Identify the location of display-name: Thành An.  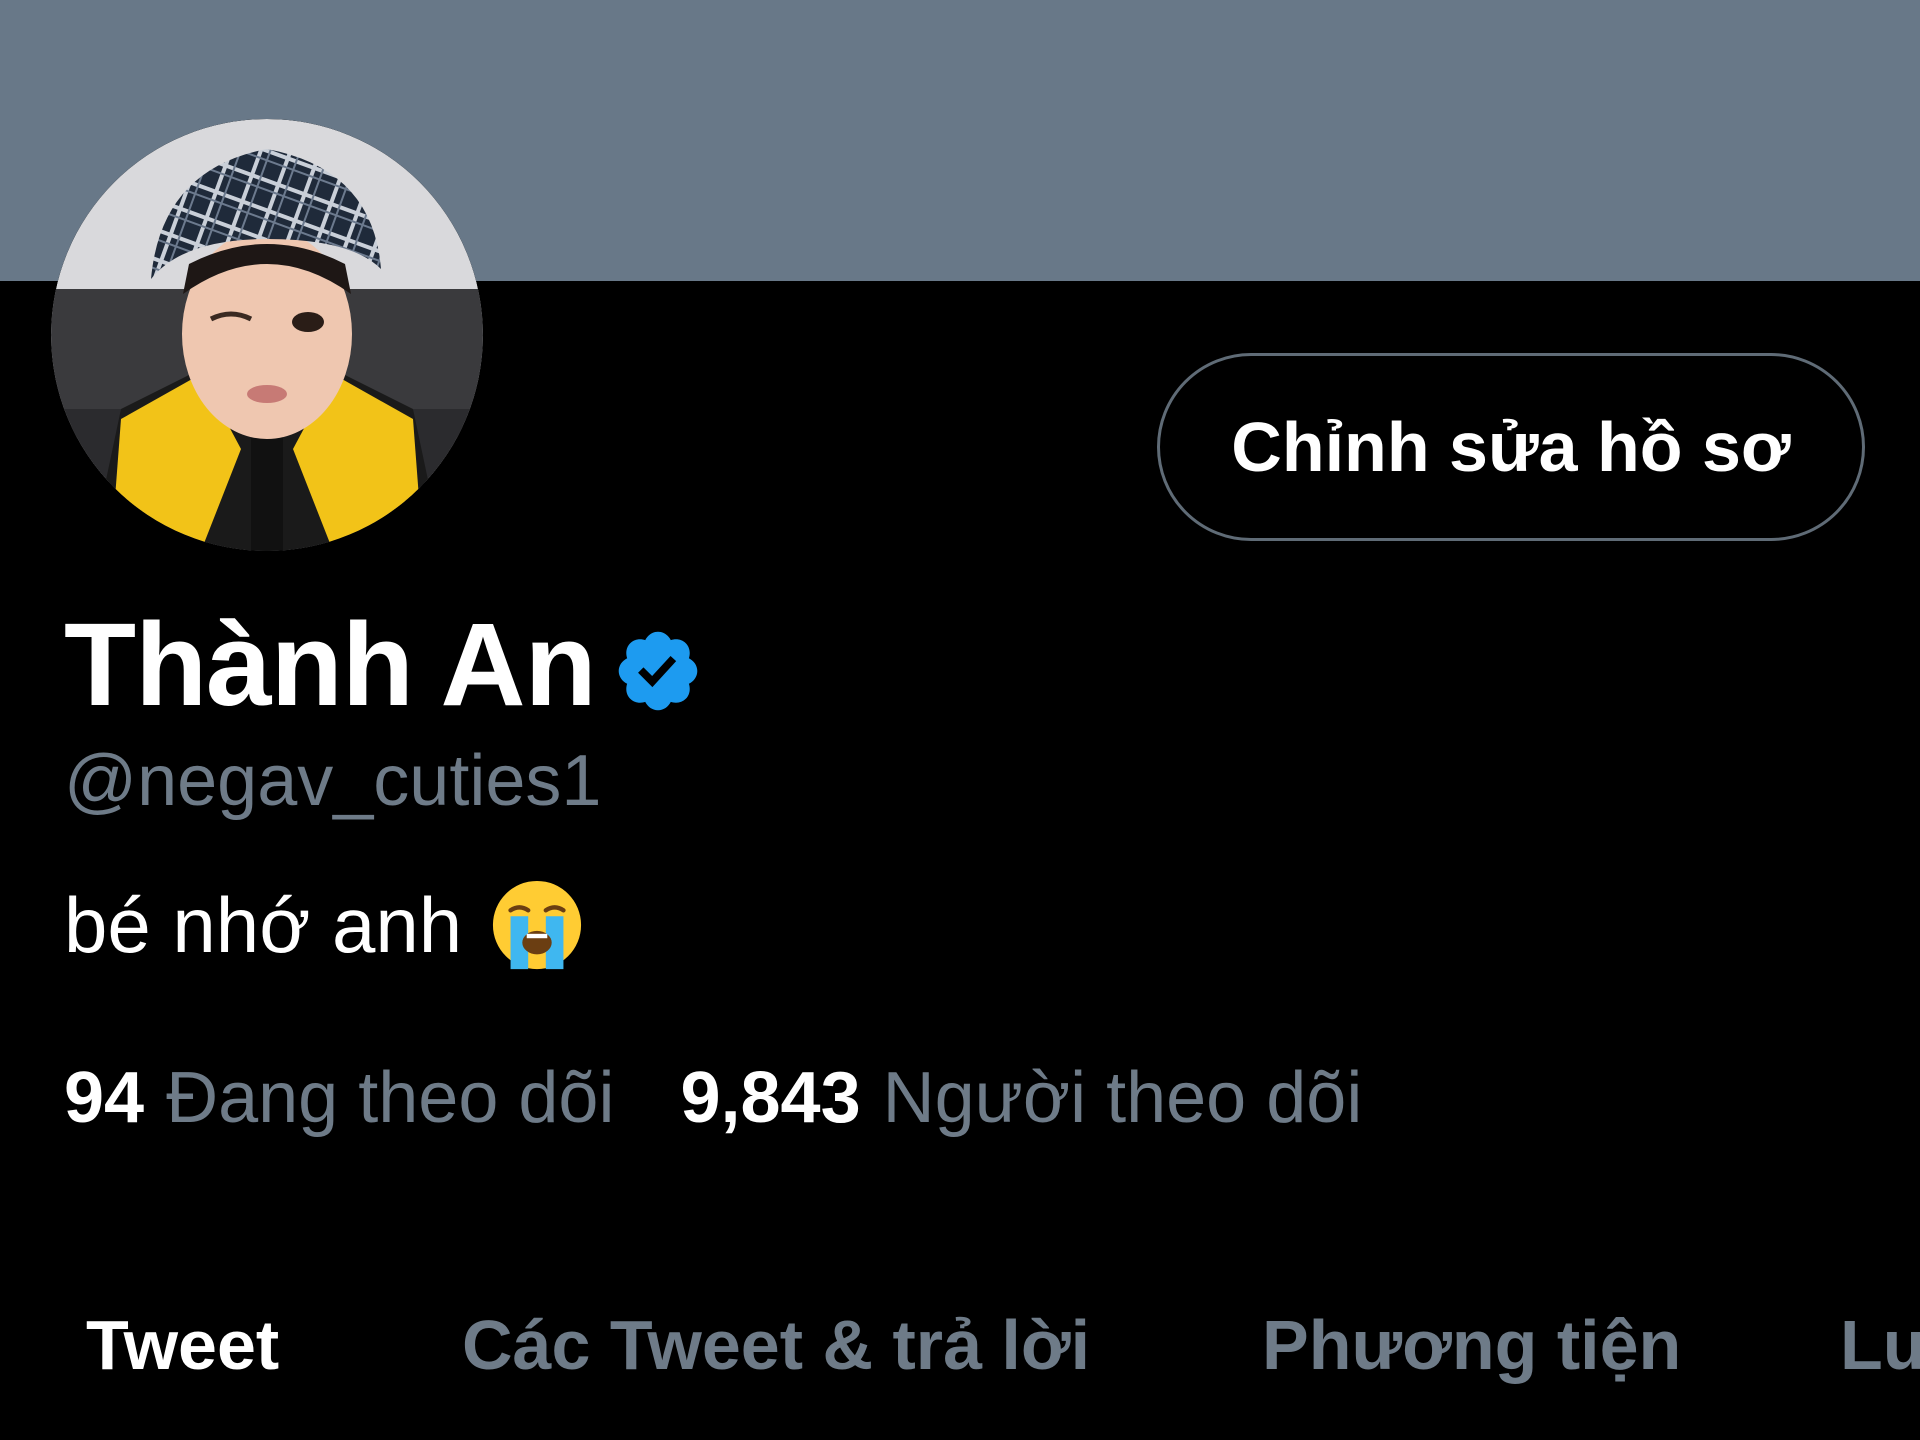
(330, 665).